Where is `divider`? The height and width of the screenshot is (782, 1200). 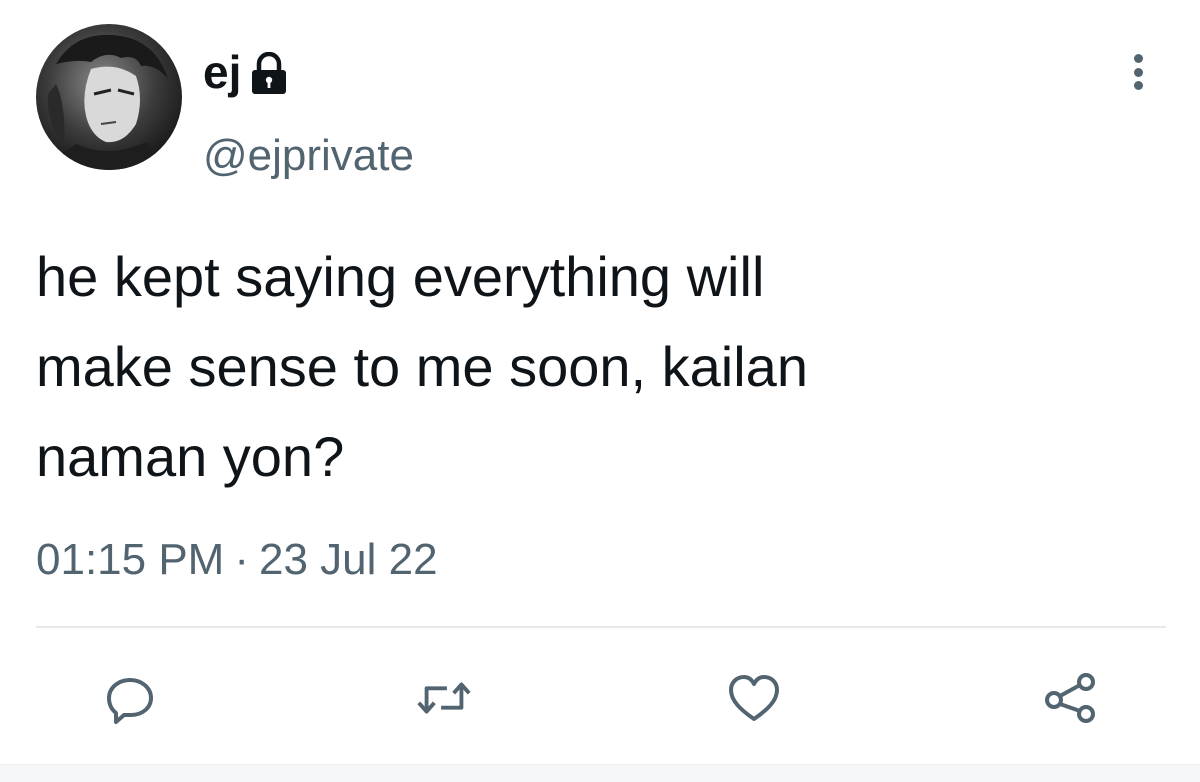 divider is located at coordinates (601, 627).